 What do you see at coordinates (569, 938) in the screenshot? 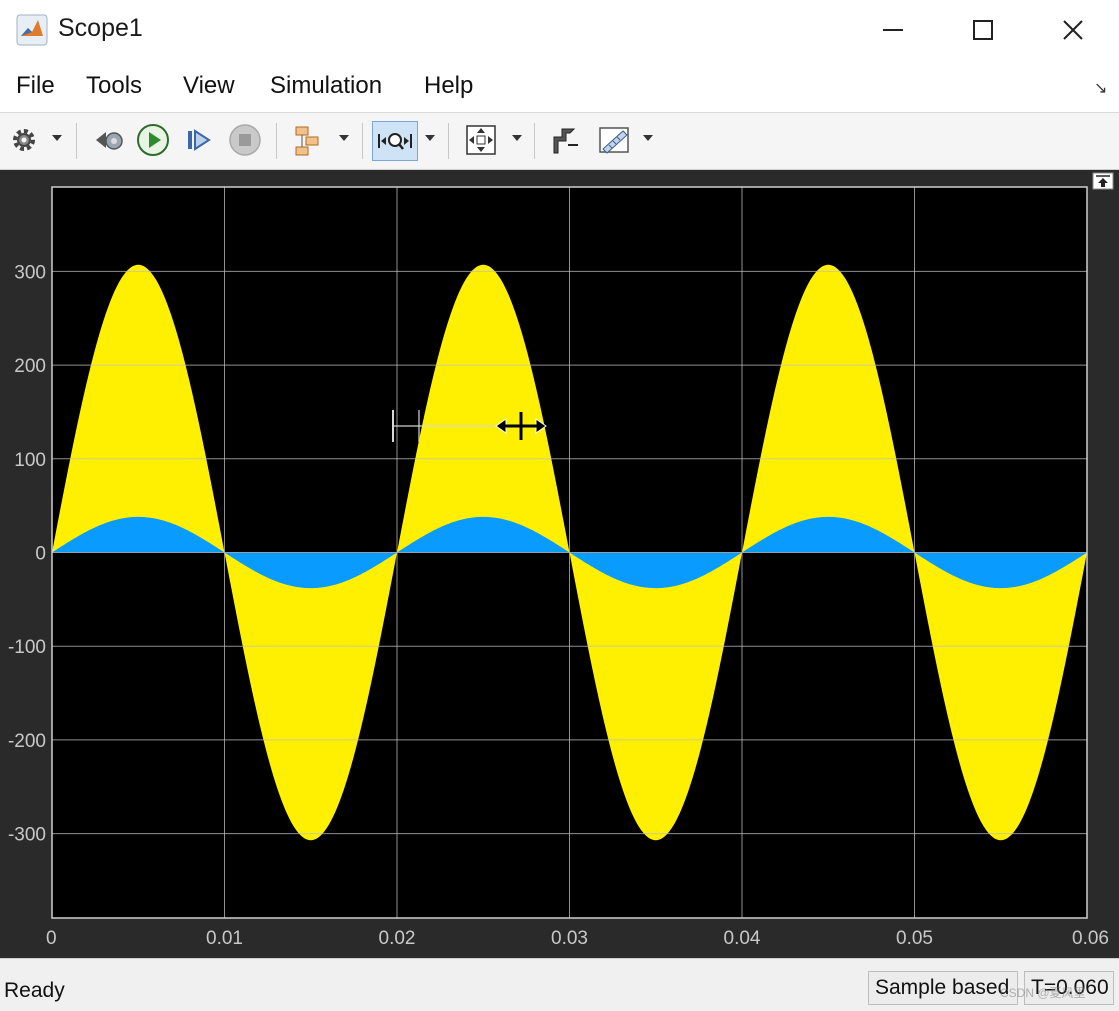
I see `x-tick-label: 0.03` at bounding box center [569, 938].